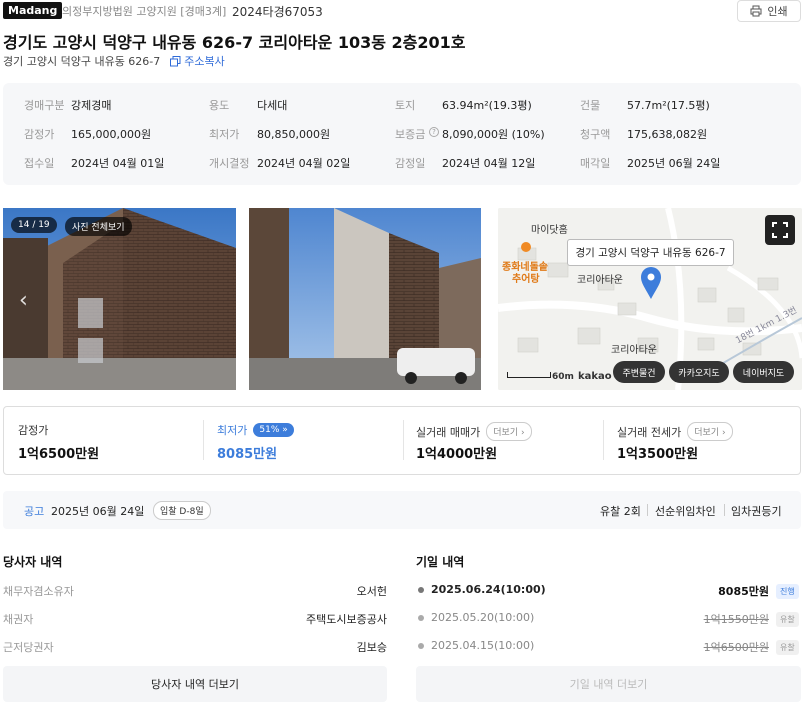 The height and width of the screenshot is (705, 802). Describe the element at coordinates (195, 684) in the screenshot. I see `parties-more-button: 당사자 내역 더보기` at that location.